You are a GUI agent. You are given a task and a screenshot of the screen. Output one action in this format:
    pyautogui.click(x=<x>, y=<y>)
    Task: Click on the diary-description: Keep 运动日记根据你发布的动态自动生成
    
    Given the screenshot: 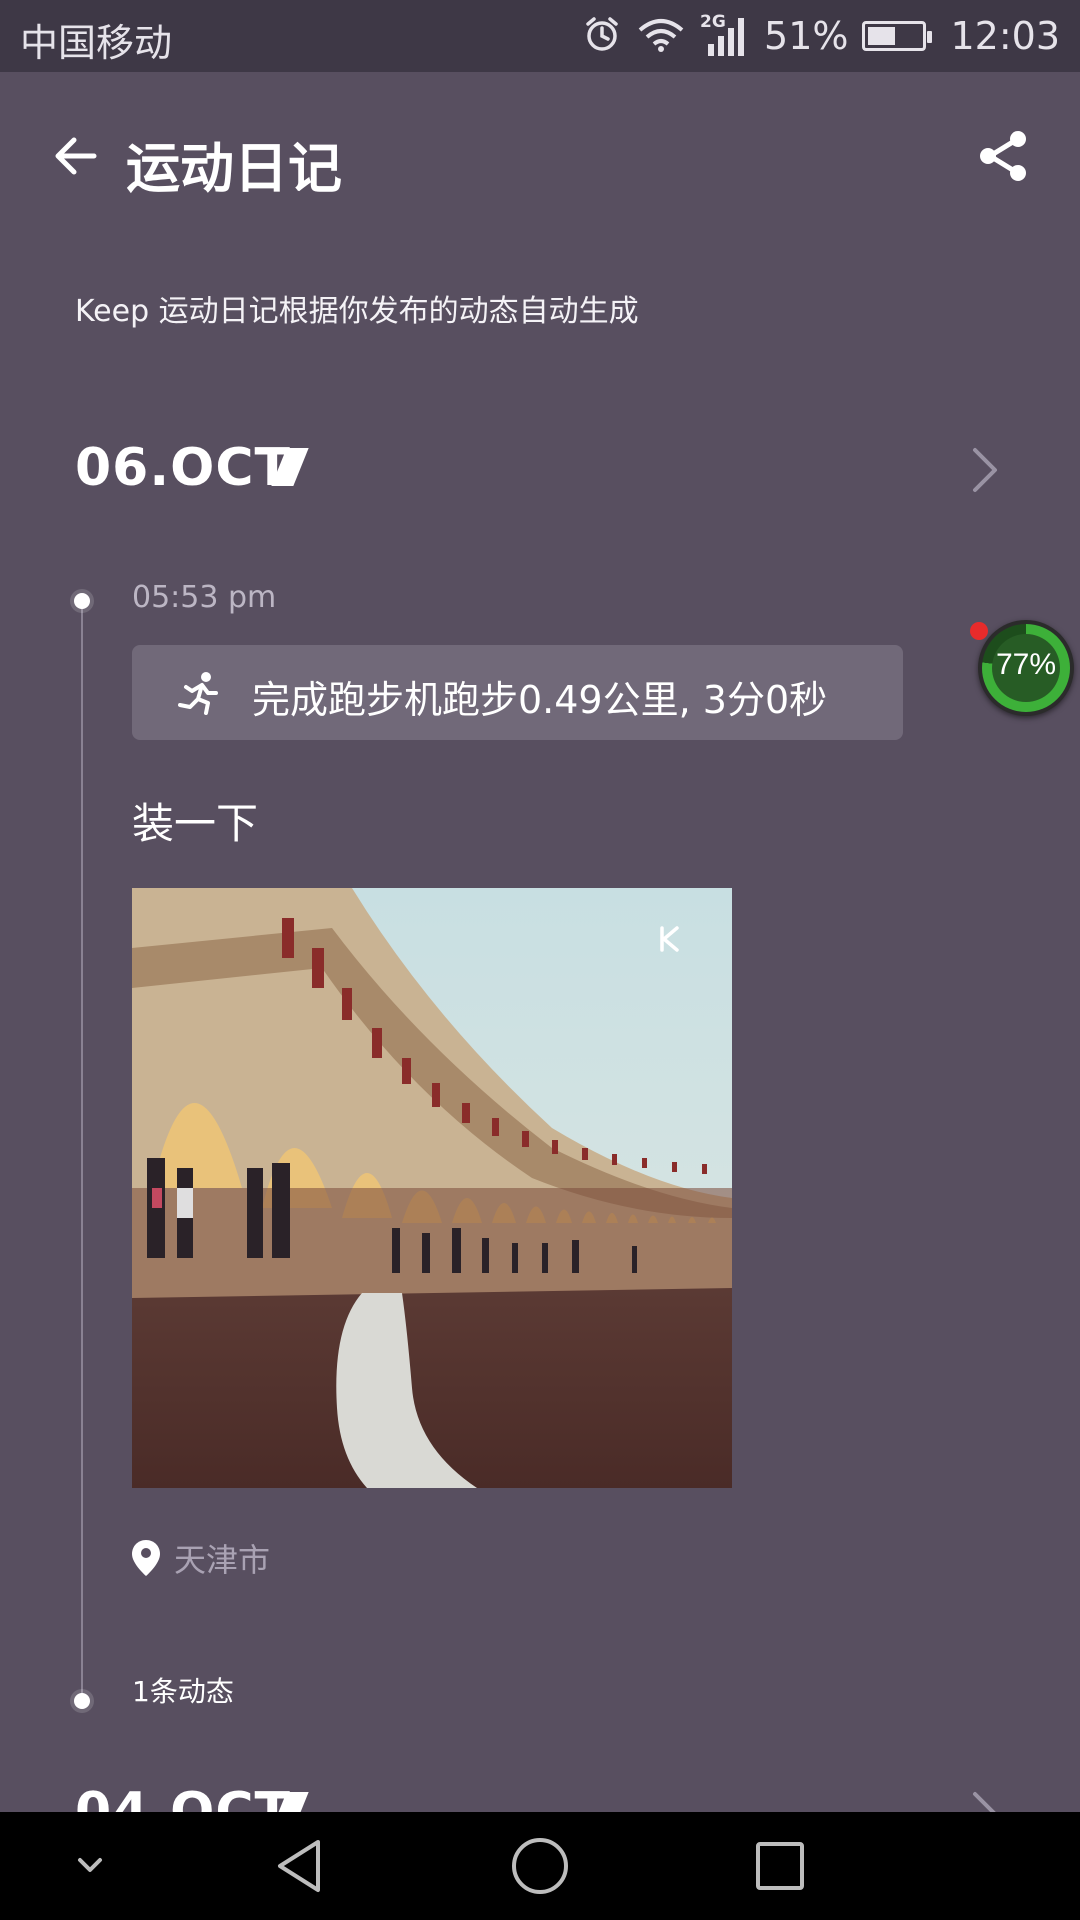 What is the action you would take?
    pyautogui.click(x=357, y=311)
    